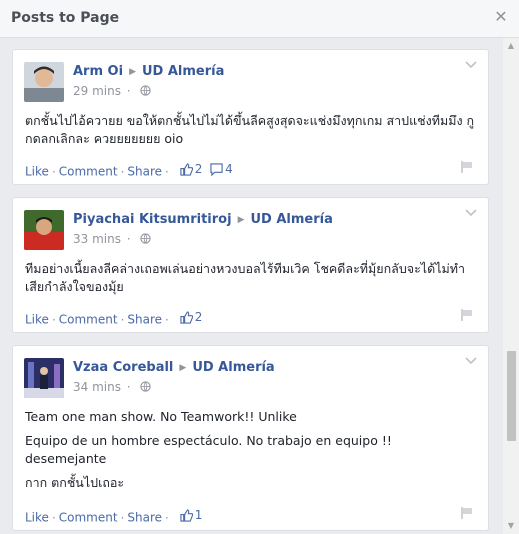 The height and width of the screenshot is (534, 519). What do you see at coordinates (198, 515) in the screenshot?
I see `like-count-value: 1` at bounding box center [198, 515].